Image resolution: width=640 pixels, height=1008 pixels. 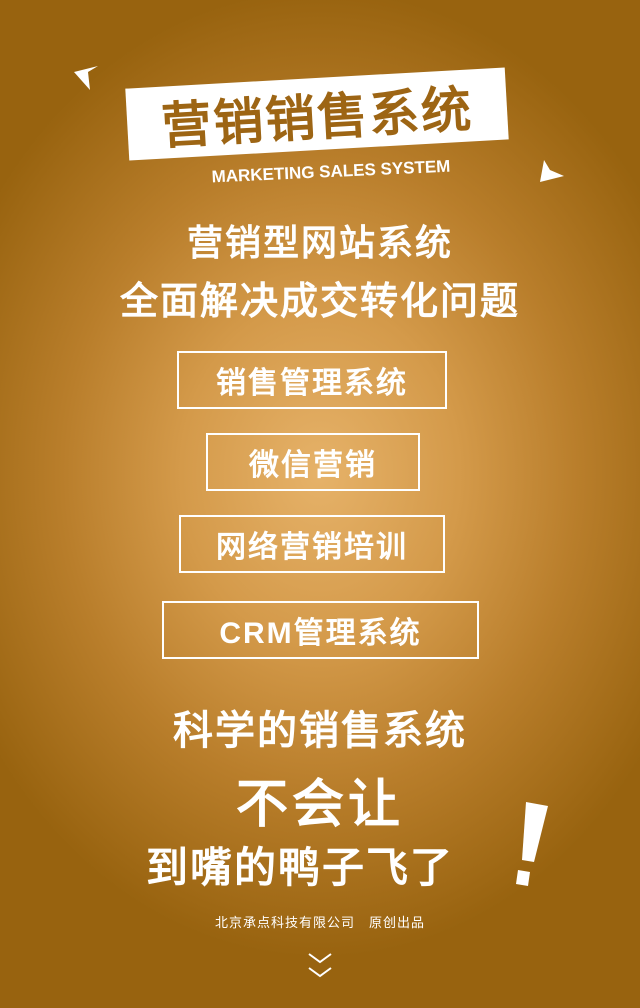 What do you see at coordinates (320, 966) in the screenshot?
I see `chevron-down-icon` at bounding box center [320, 966].